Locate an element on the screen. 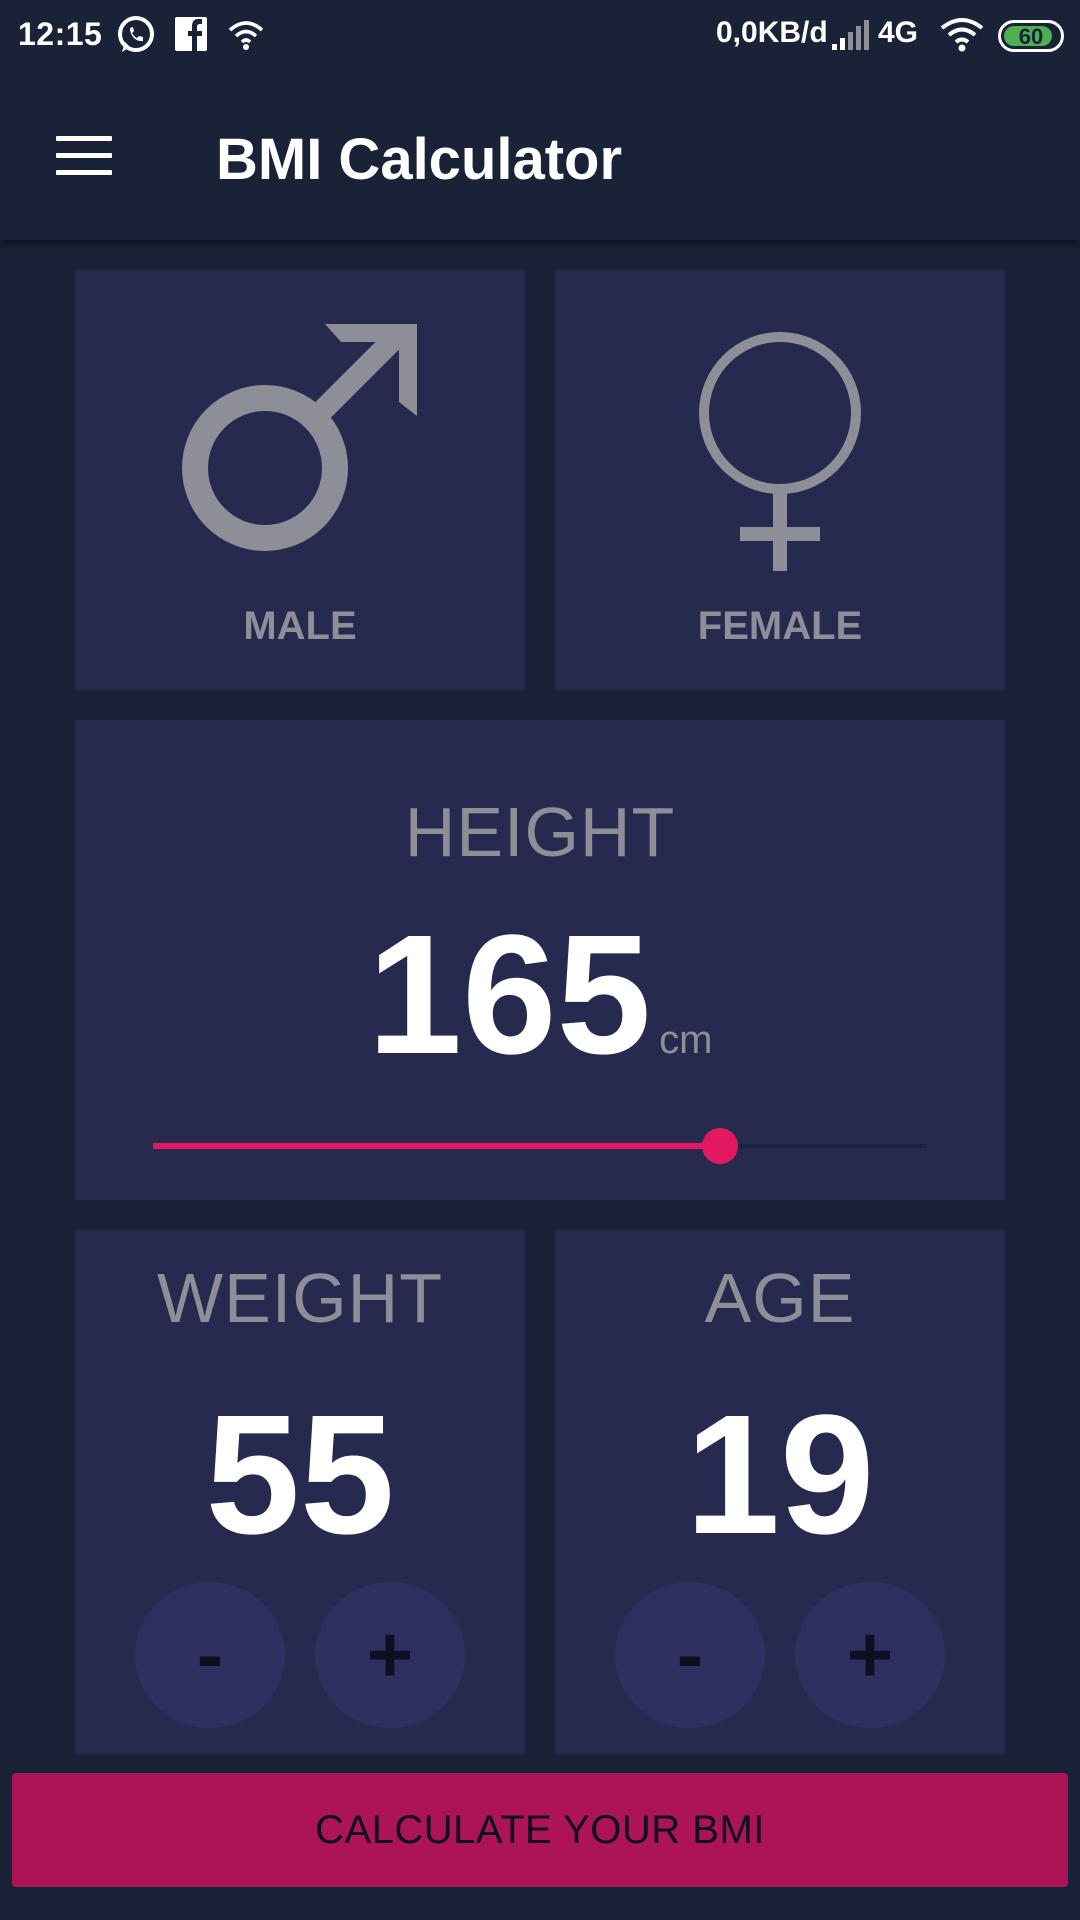 The image size is (1080, 1920). male-card: MALE is located at coordinates (300, 480).